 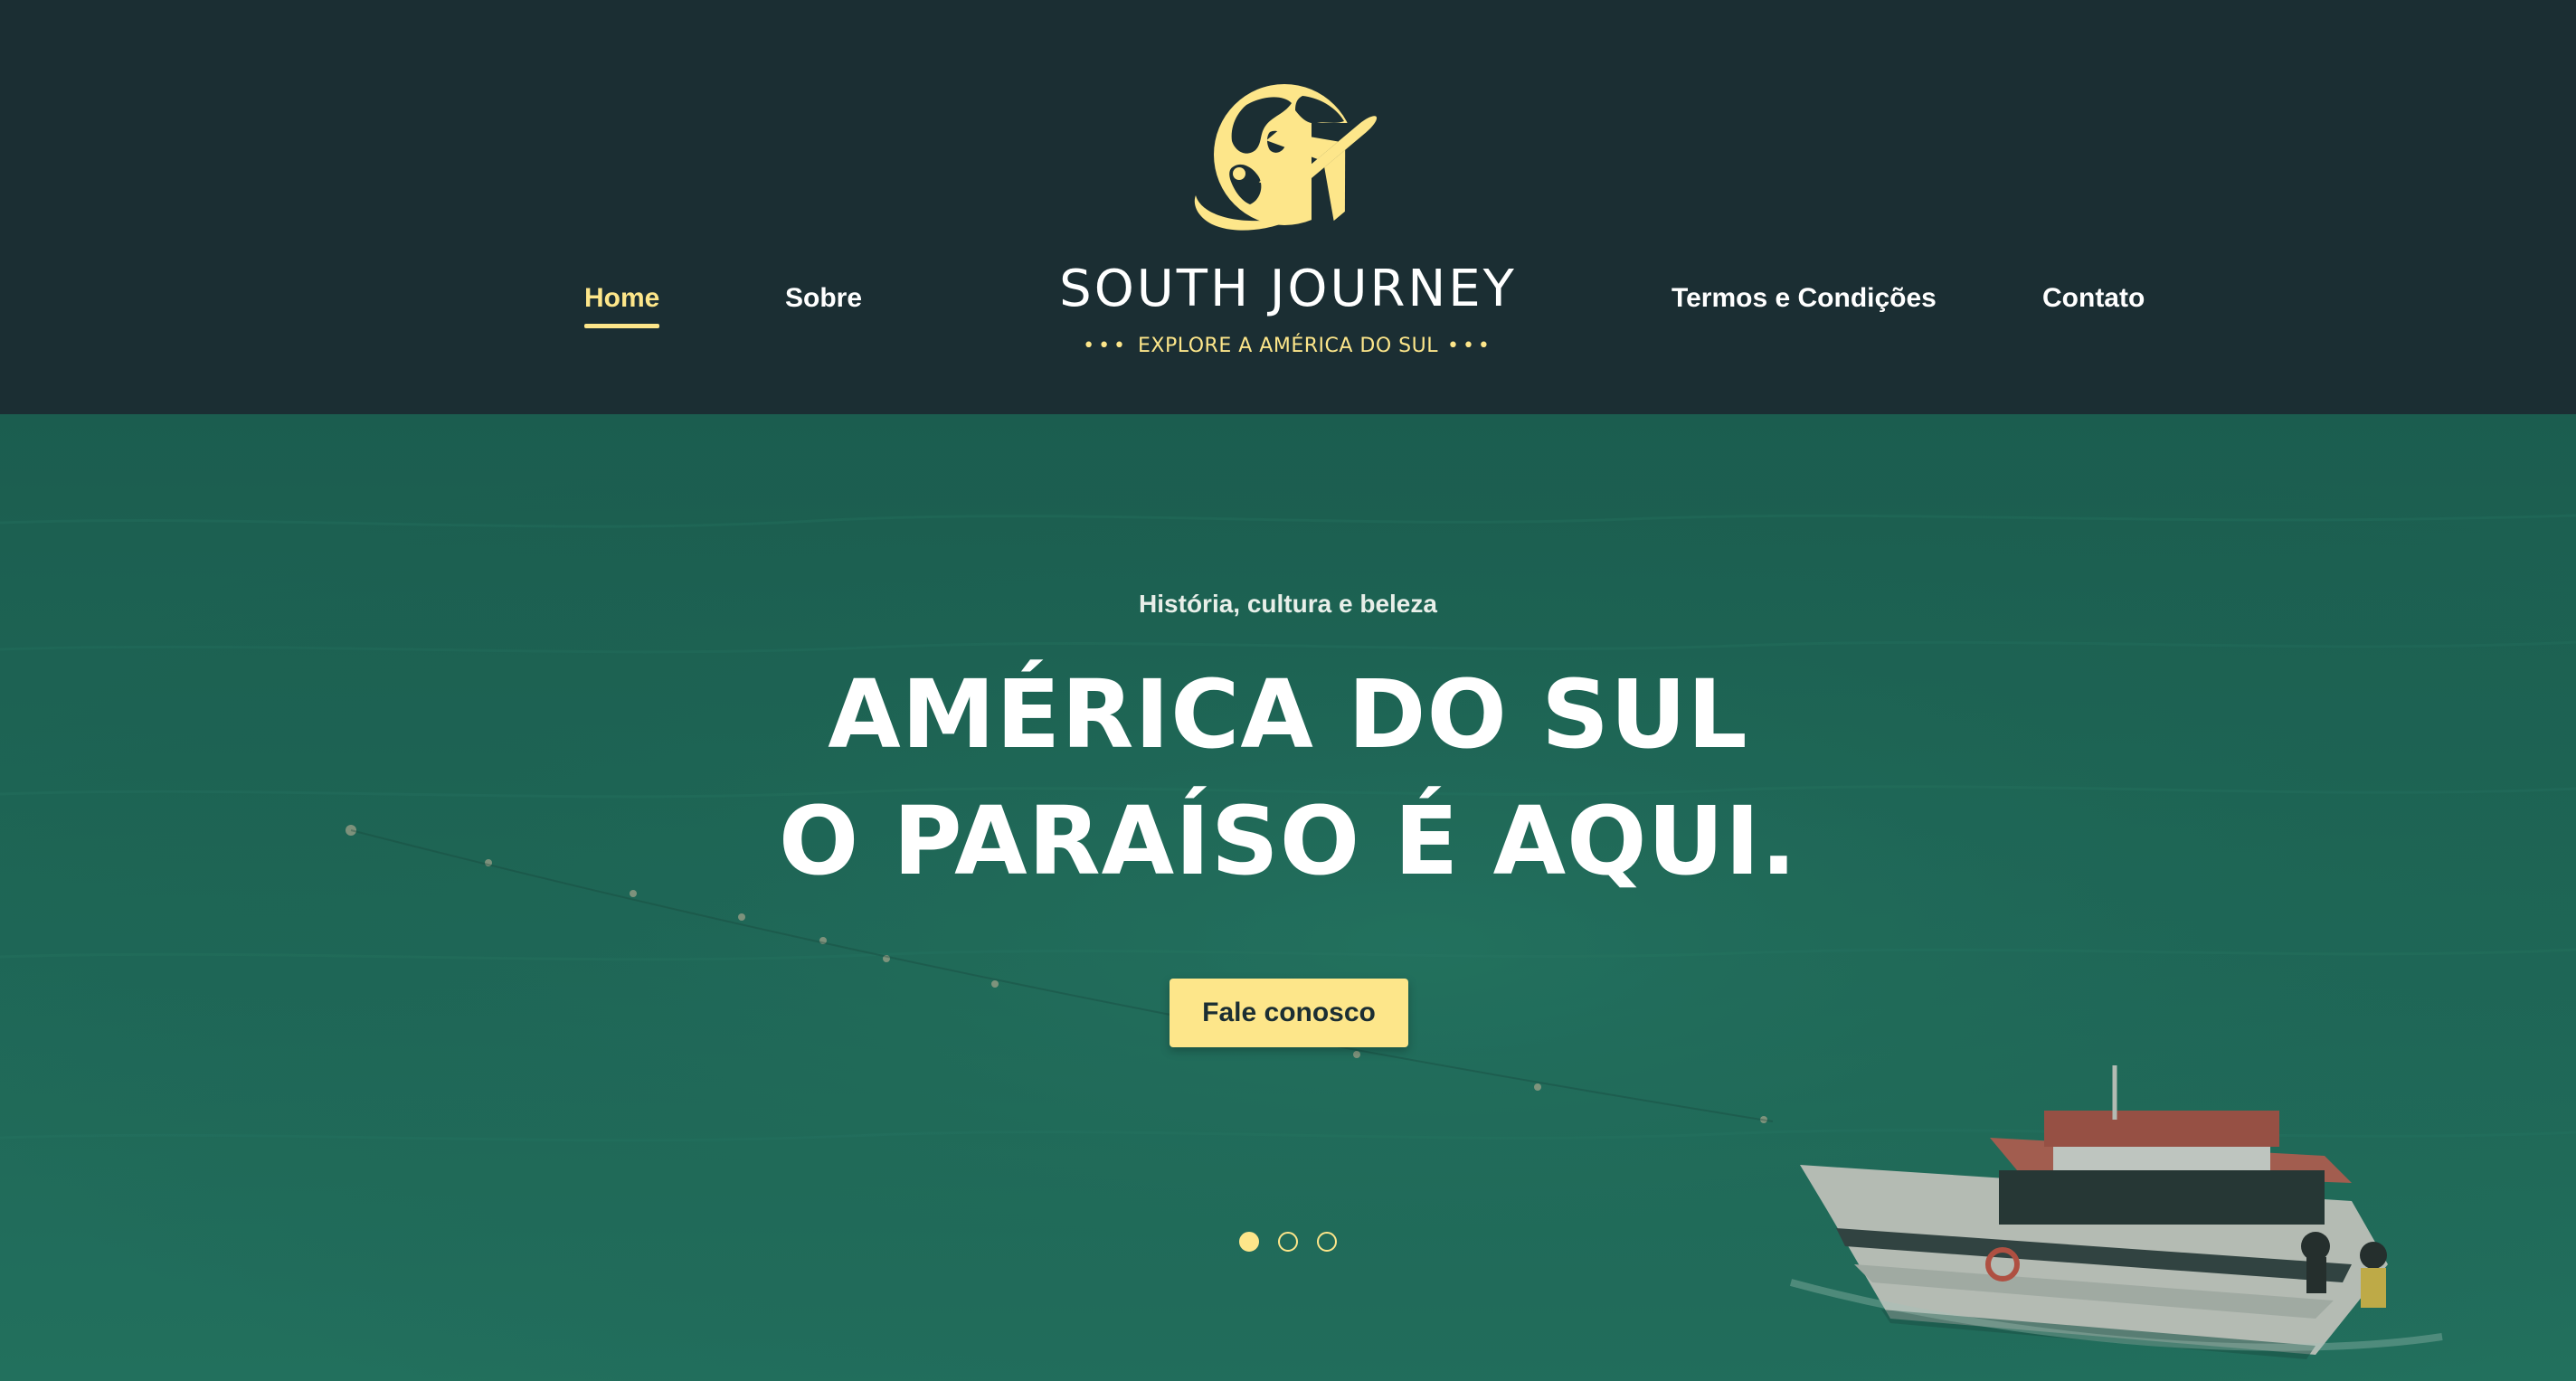 I want to click on carousel-indicators, so click(x=1289, y=1242).